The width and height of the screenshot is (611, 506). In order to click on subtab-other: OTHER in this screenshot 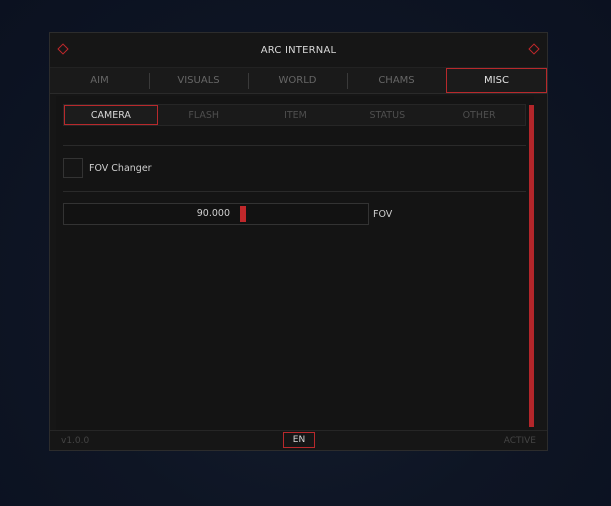, I will do `click(479, 115)`.